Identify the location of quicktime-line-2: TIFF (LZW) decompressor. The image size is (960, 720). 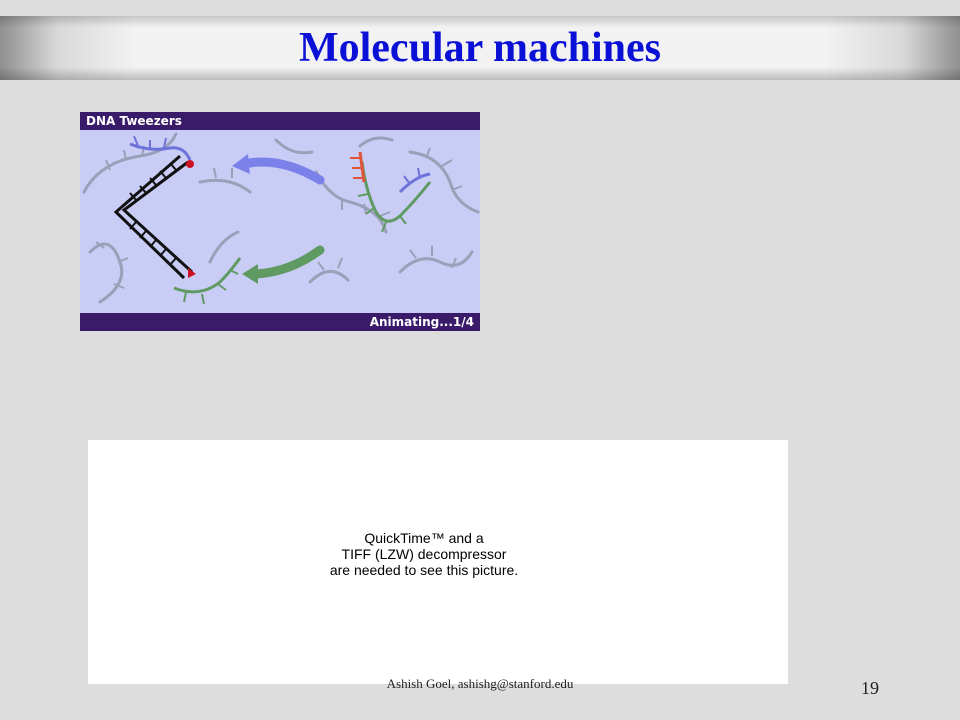
(424, 554).